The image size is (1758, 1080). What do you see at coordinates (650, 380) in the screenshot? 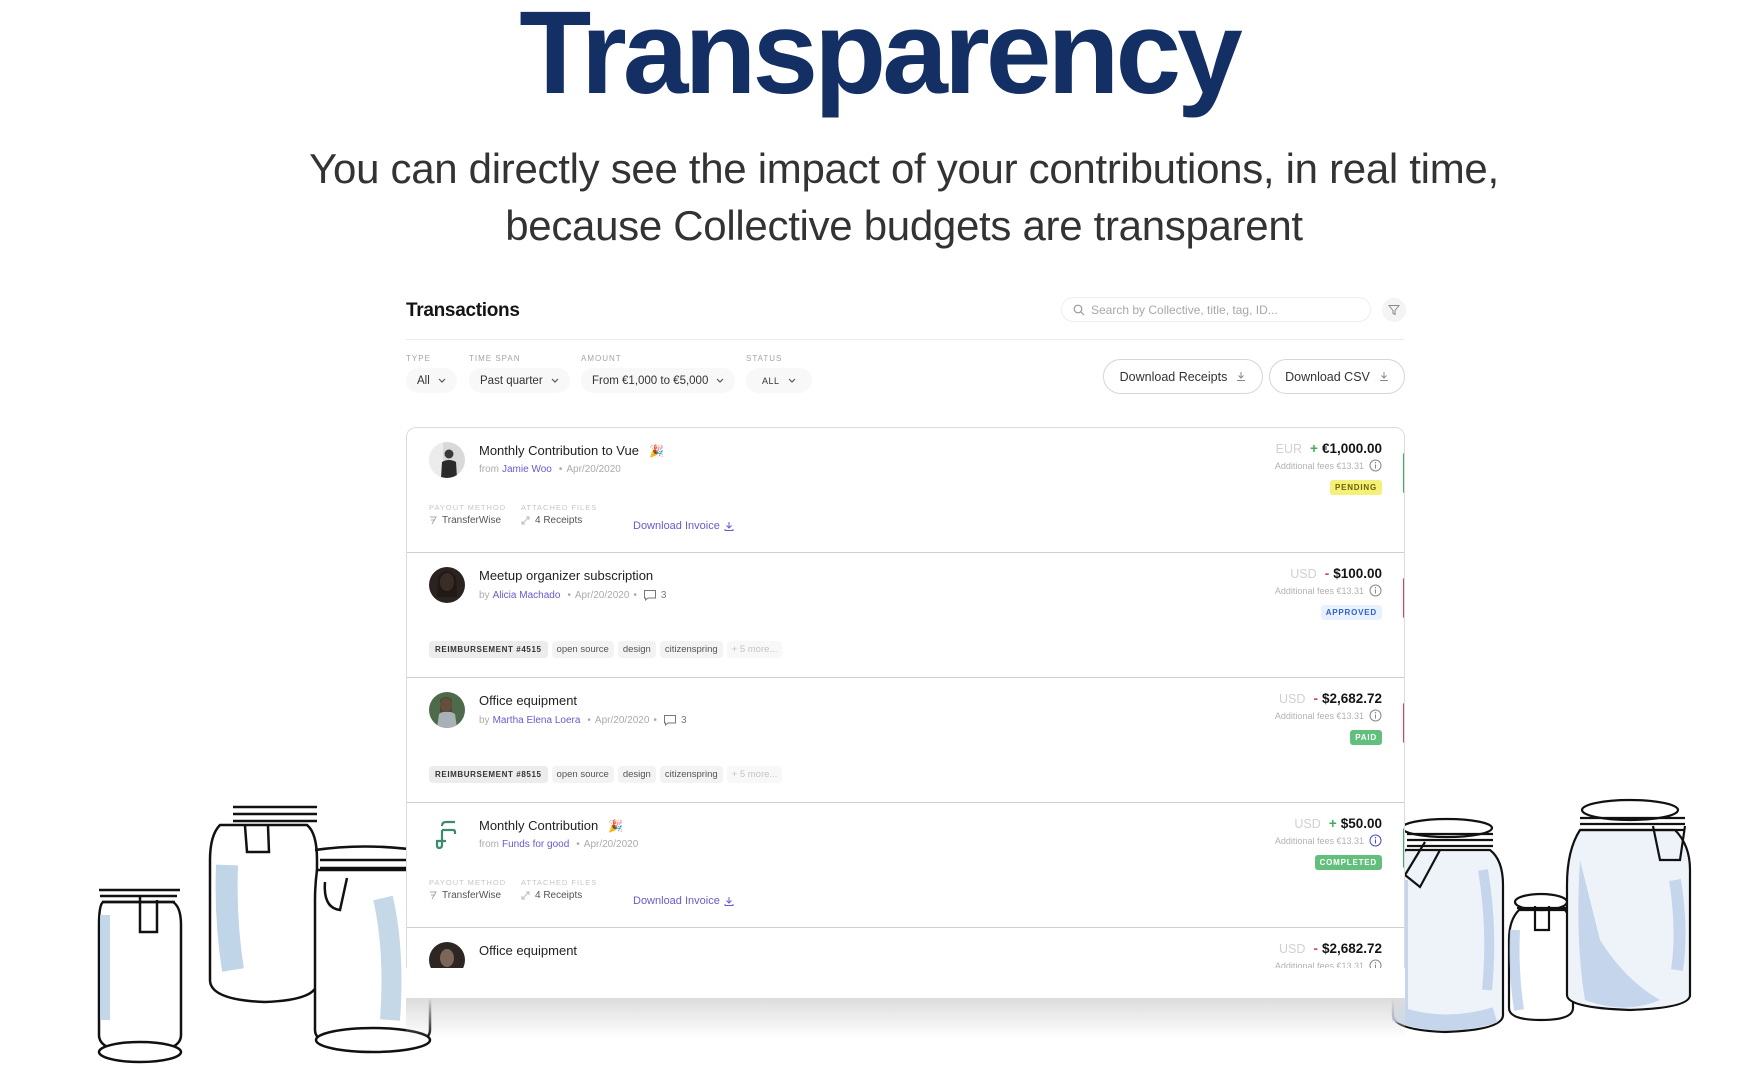
I see `filter-amount-value: From €1,000 to €5,000` at bounding box center [650, 380].